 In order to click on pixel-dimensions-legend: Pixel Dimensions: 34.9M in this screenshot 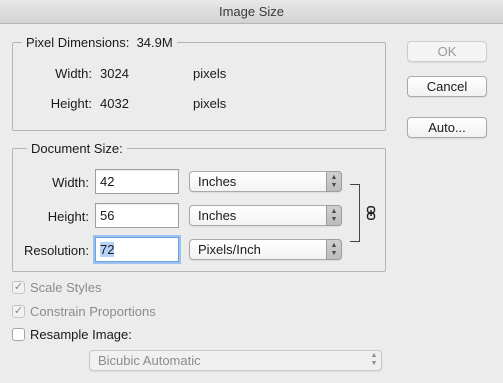, I will do `click(99, 42)`.